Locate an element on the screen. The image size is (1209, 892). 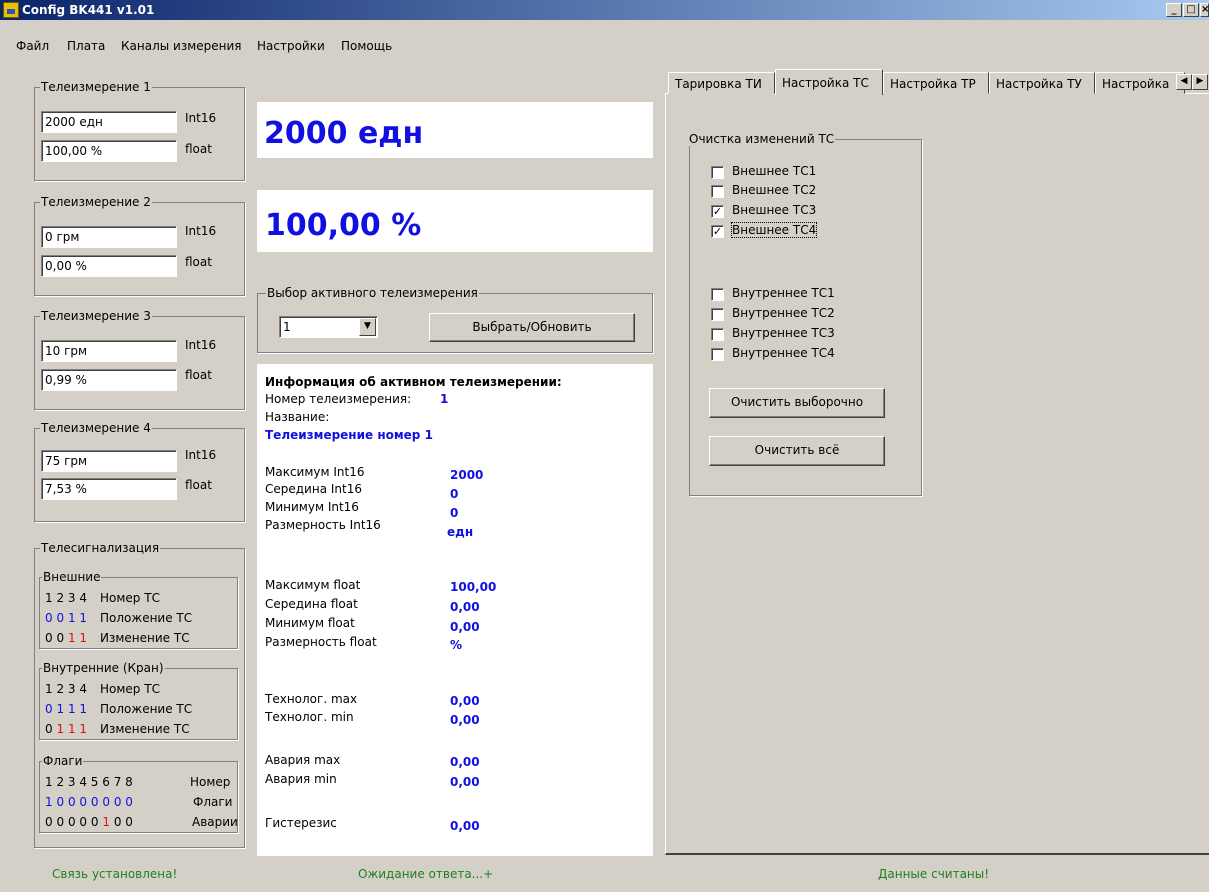
ts-int-nums: 1 2 3 4 is located at coordinates (66, 689).